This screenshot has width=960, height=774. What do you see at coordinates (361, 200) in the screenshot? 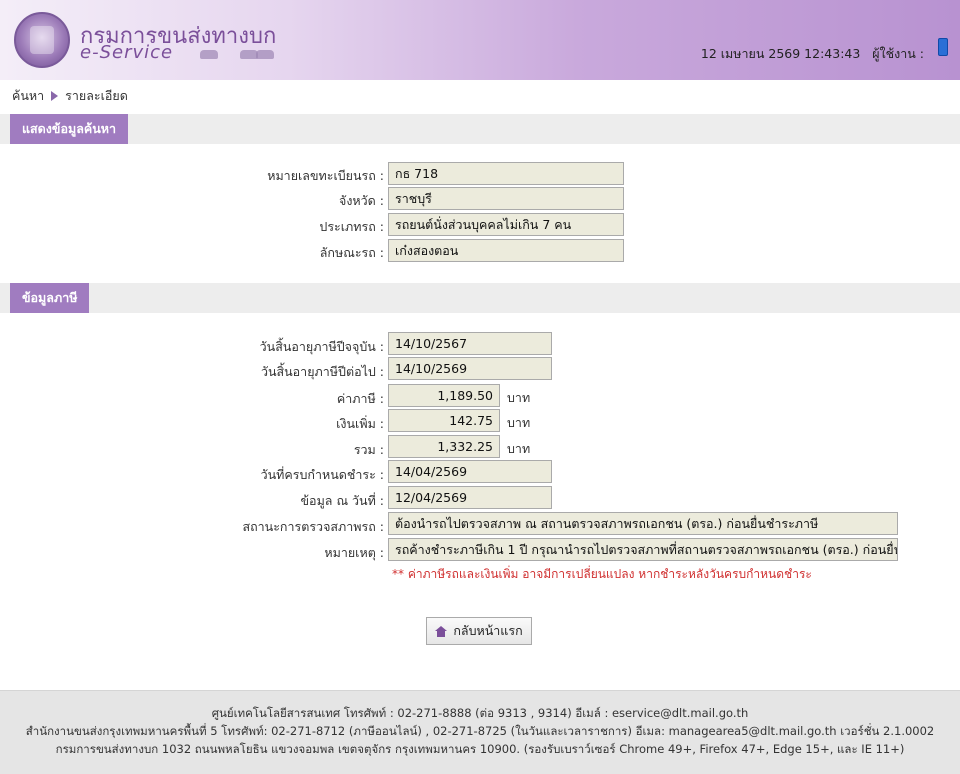
I see `province-label: จังหวัด :` at bounding box center [361, 200].